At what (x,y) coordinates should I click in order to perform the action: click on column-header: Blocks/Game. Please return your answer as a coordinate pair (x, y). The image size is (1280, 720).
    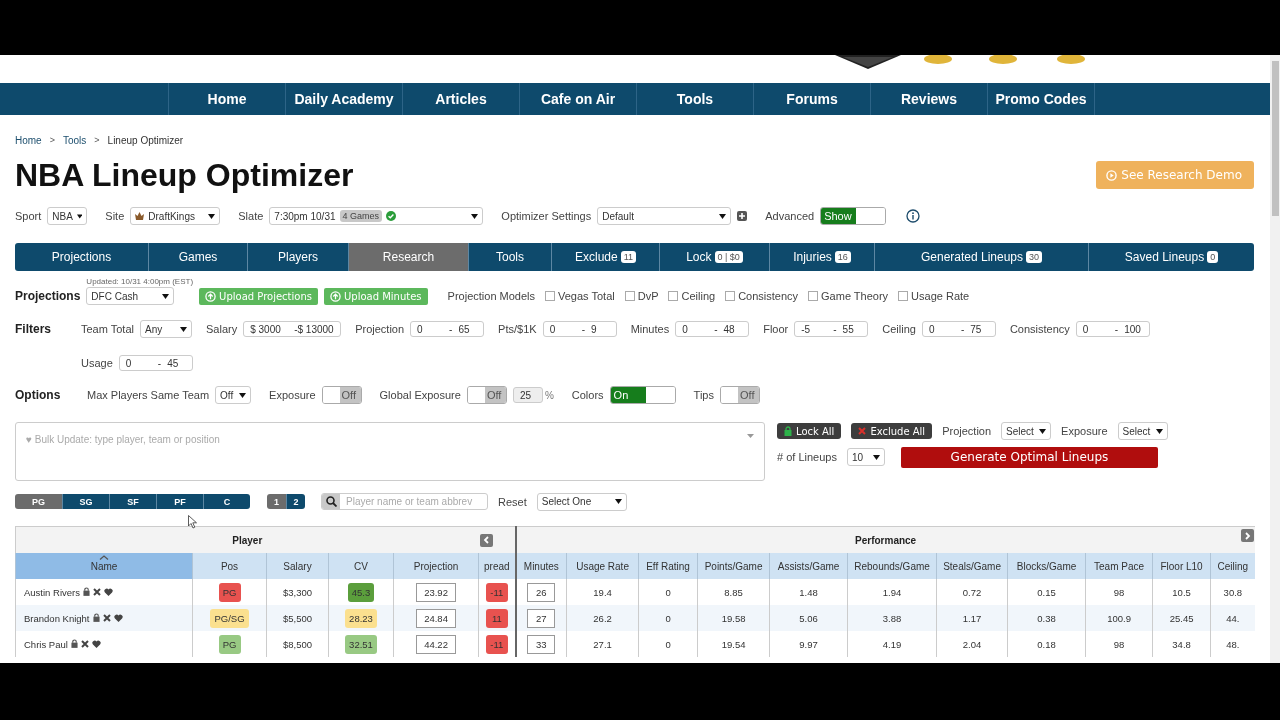
    Looking at the image, I should click on (1046, 566).